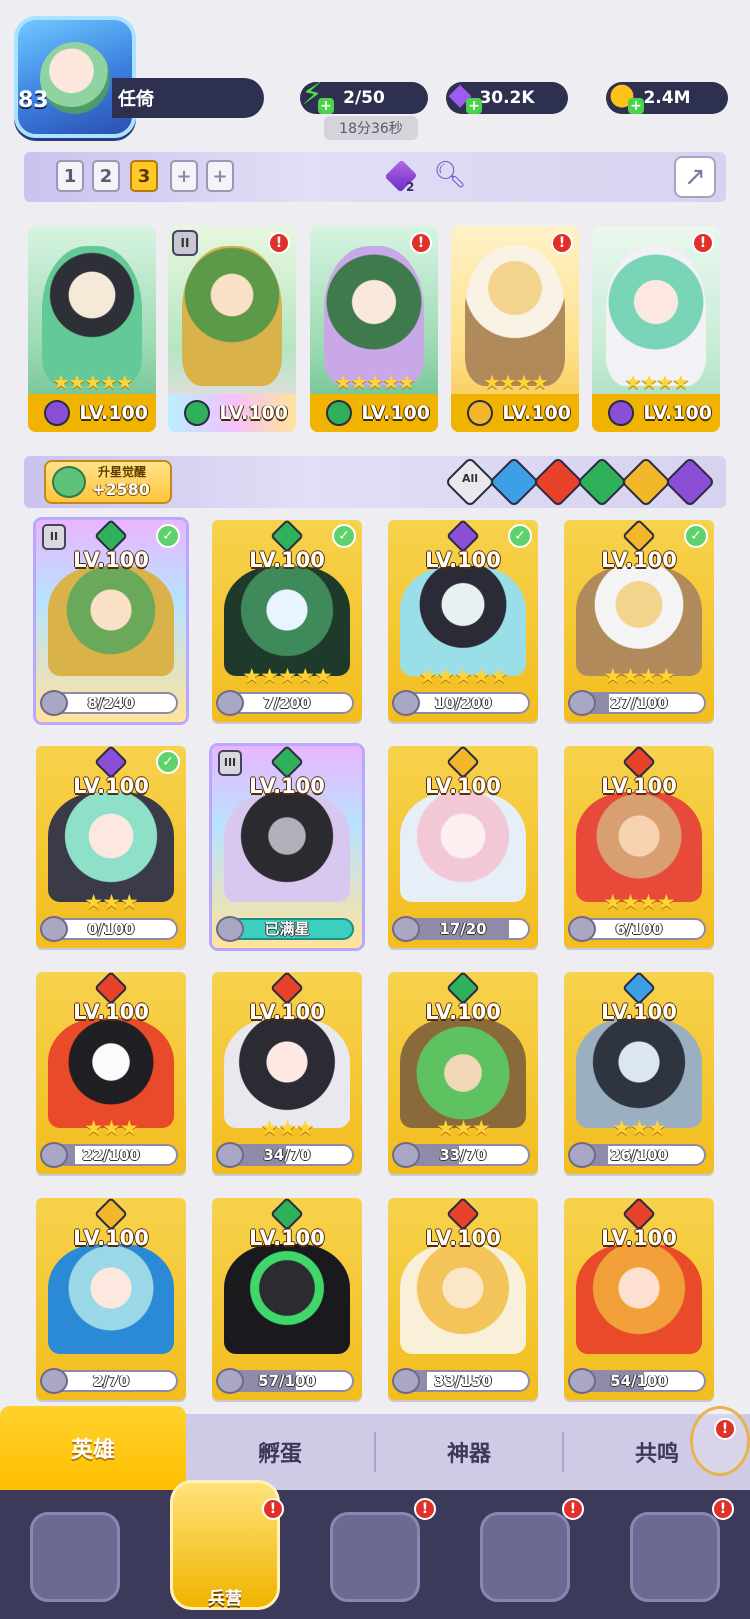 This screenshot has height=1619, width=750. I want to click on tab-hatch: 孵蛋, so click(280, 1452).